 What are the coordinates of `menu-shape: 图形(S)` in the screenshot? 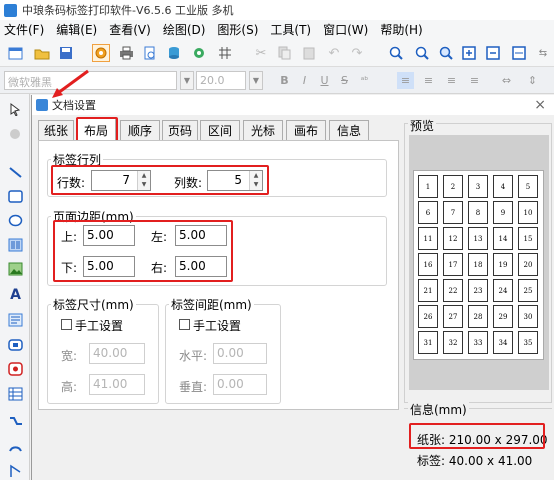 It's located at (237, 29).